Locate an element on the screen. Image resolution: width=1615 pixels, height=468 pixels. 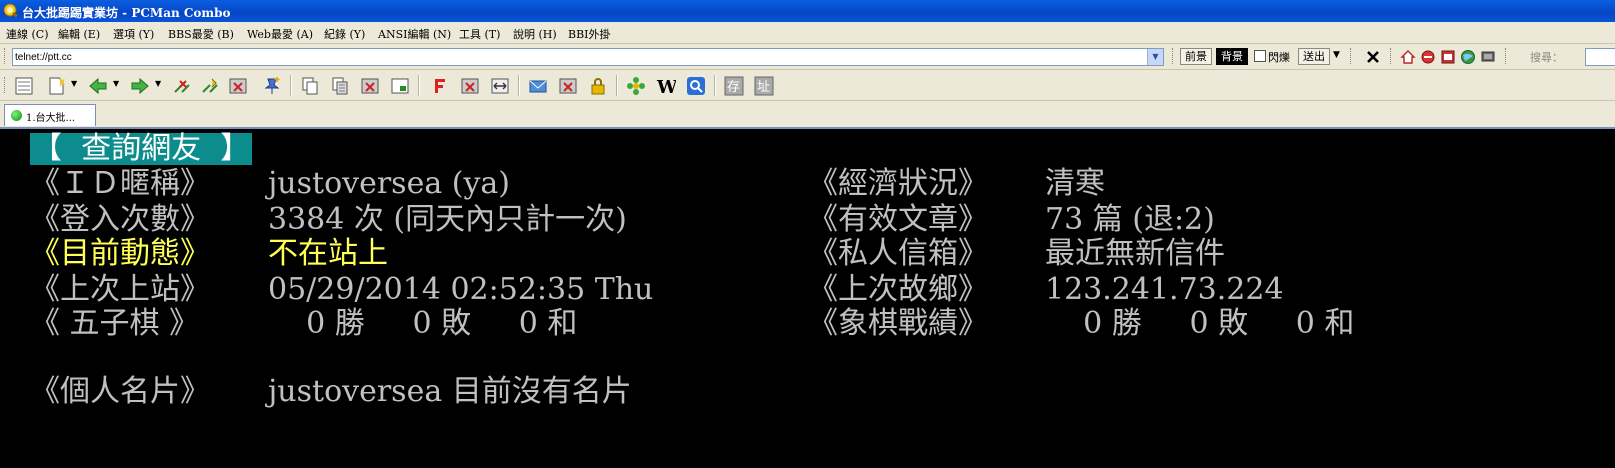
chess-label: 《象棋戰績》 is located at coordinates (898, 323).